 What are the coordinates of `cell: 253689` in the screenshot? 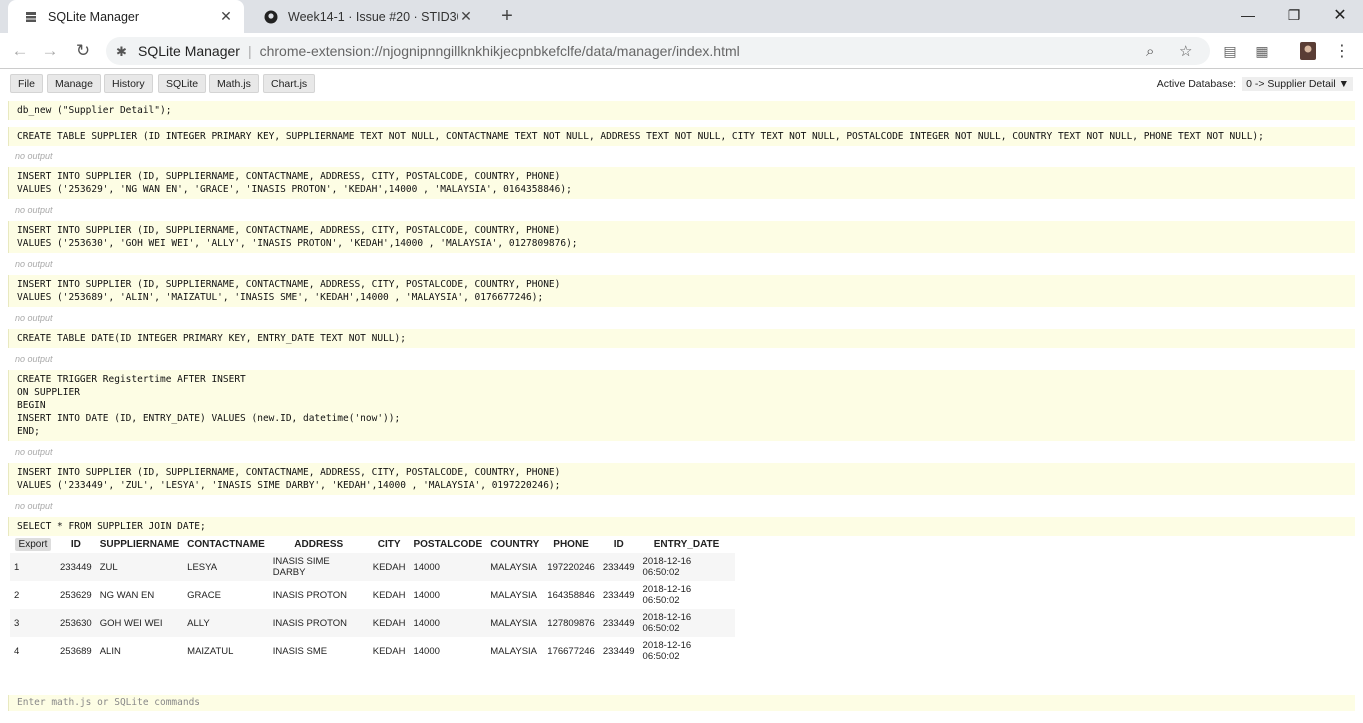 It's located at (76, 651).